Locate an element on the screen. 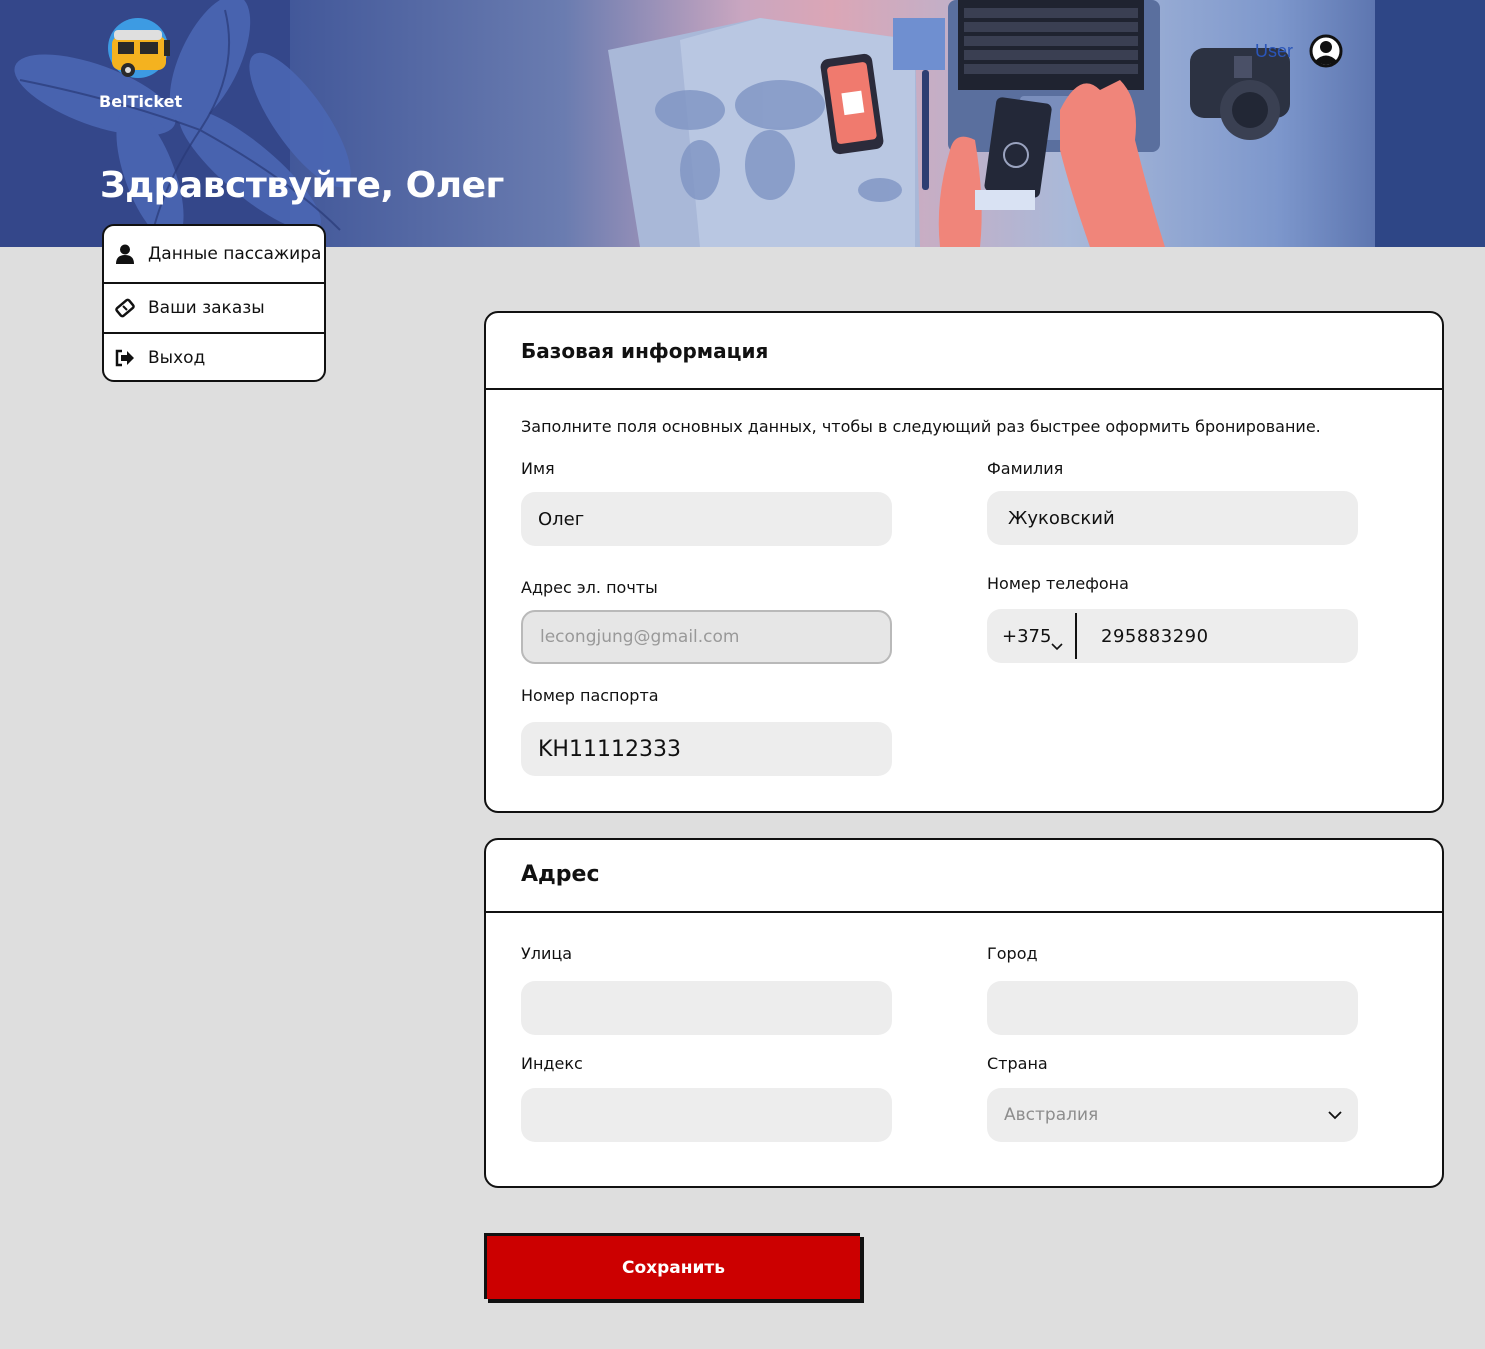  email-value: lecongjung@gmail.com is located at coordinates (640, 637).